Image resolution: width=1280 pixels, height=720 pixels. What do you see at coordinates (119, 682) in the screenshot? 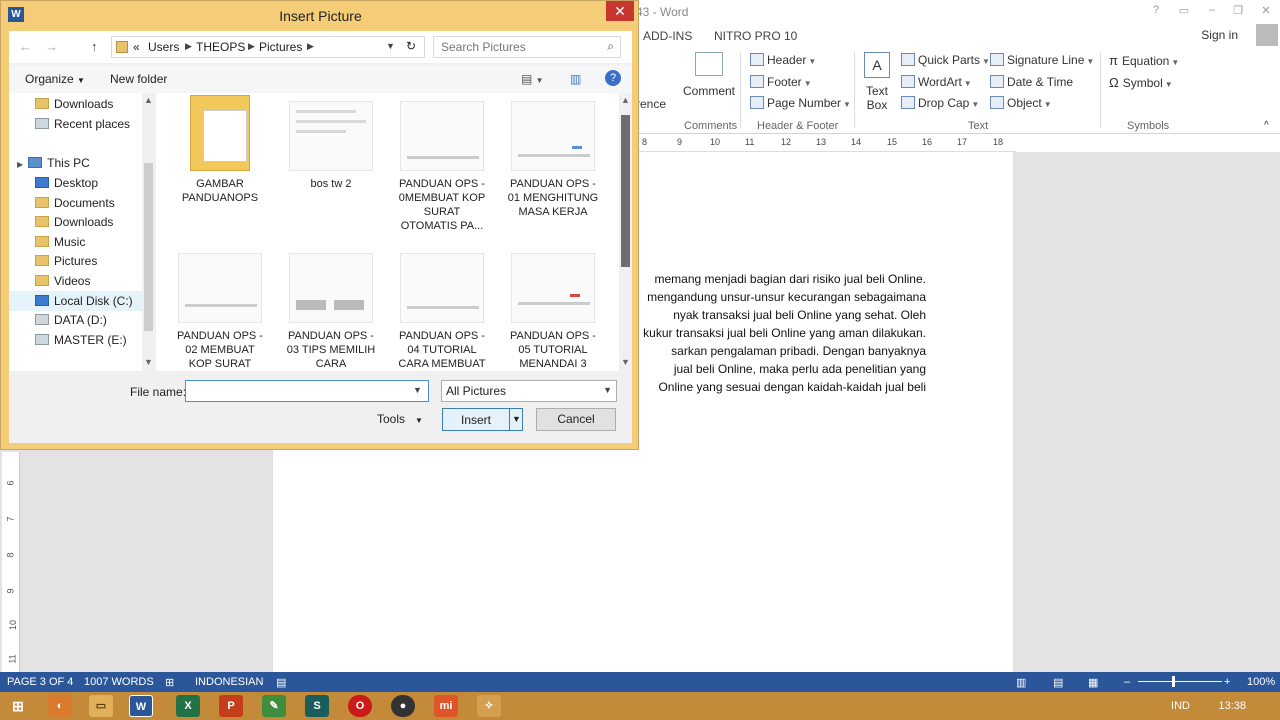
I see `word-count: 1007 WORDS` at bounding box center [119, 682].